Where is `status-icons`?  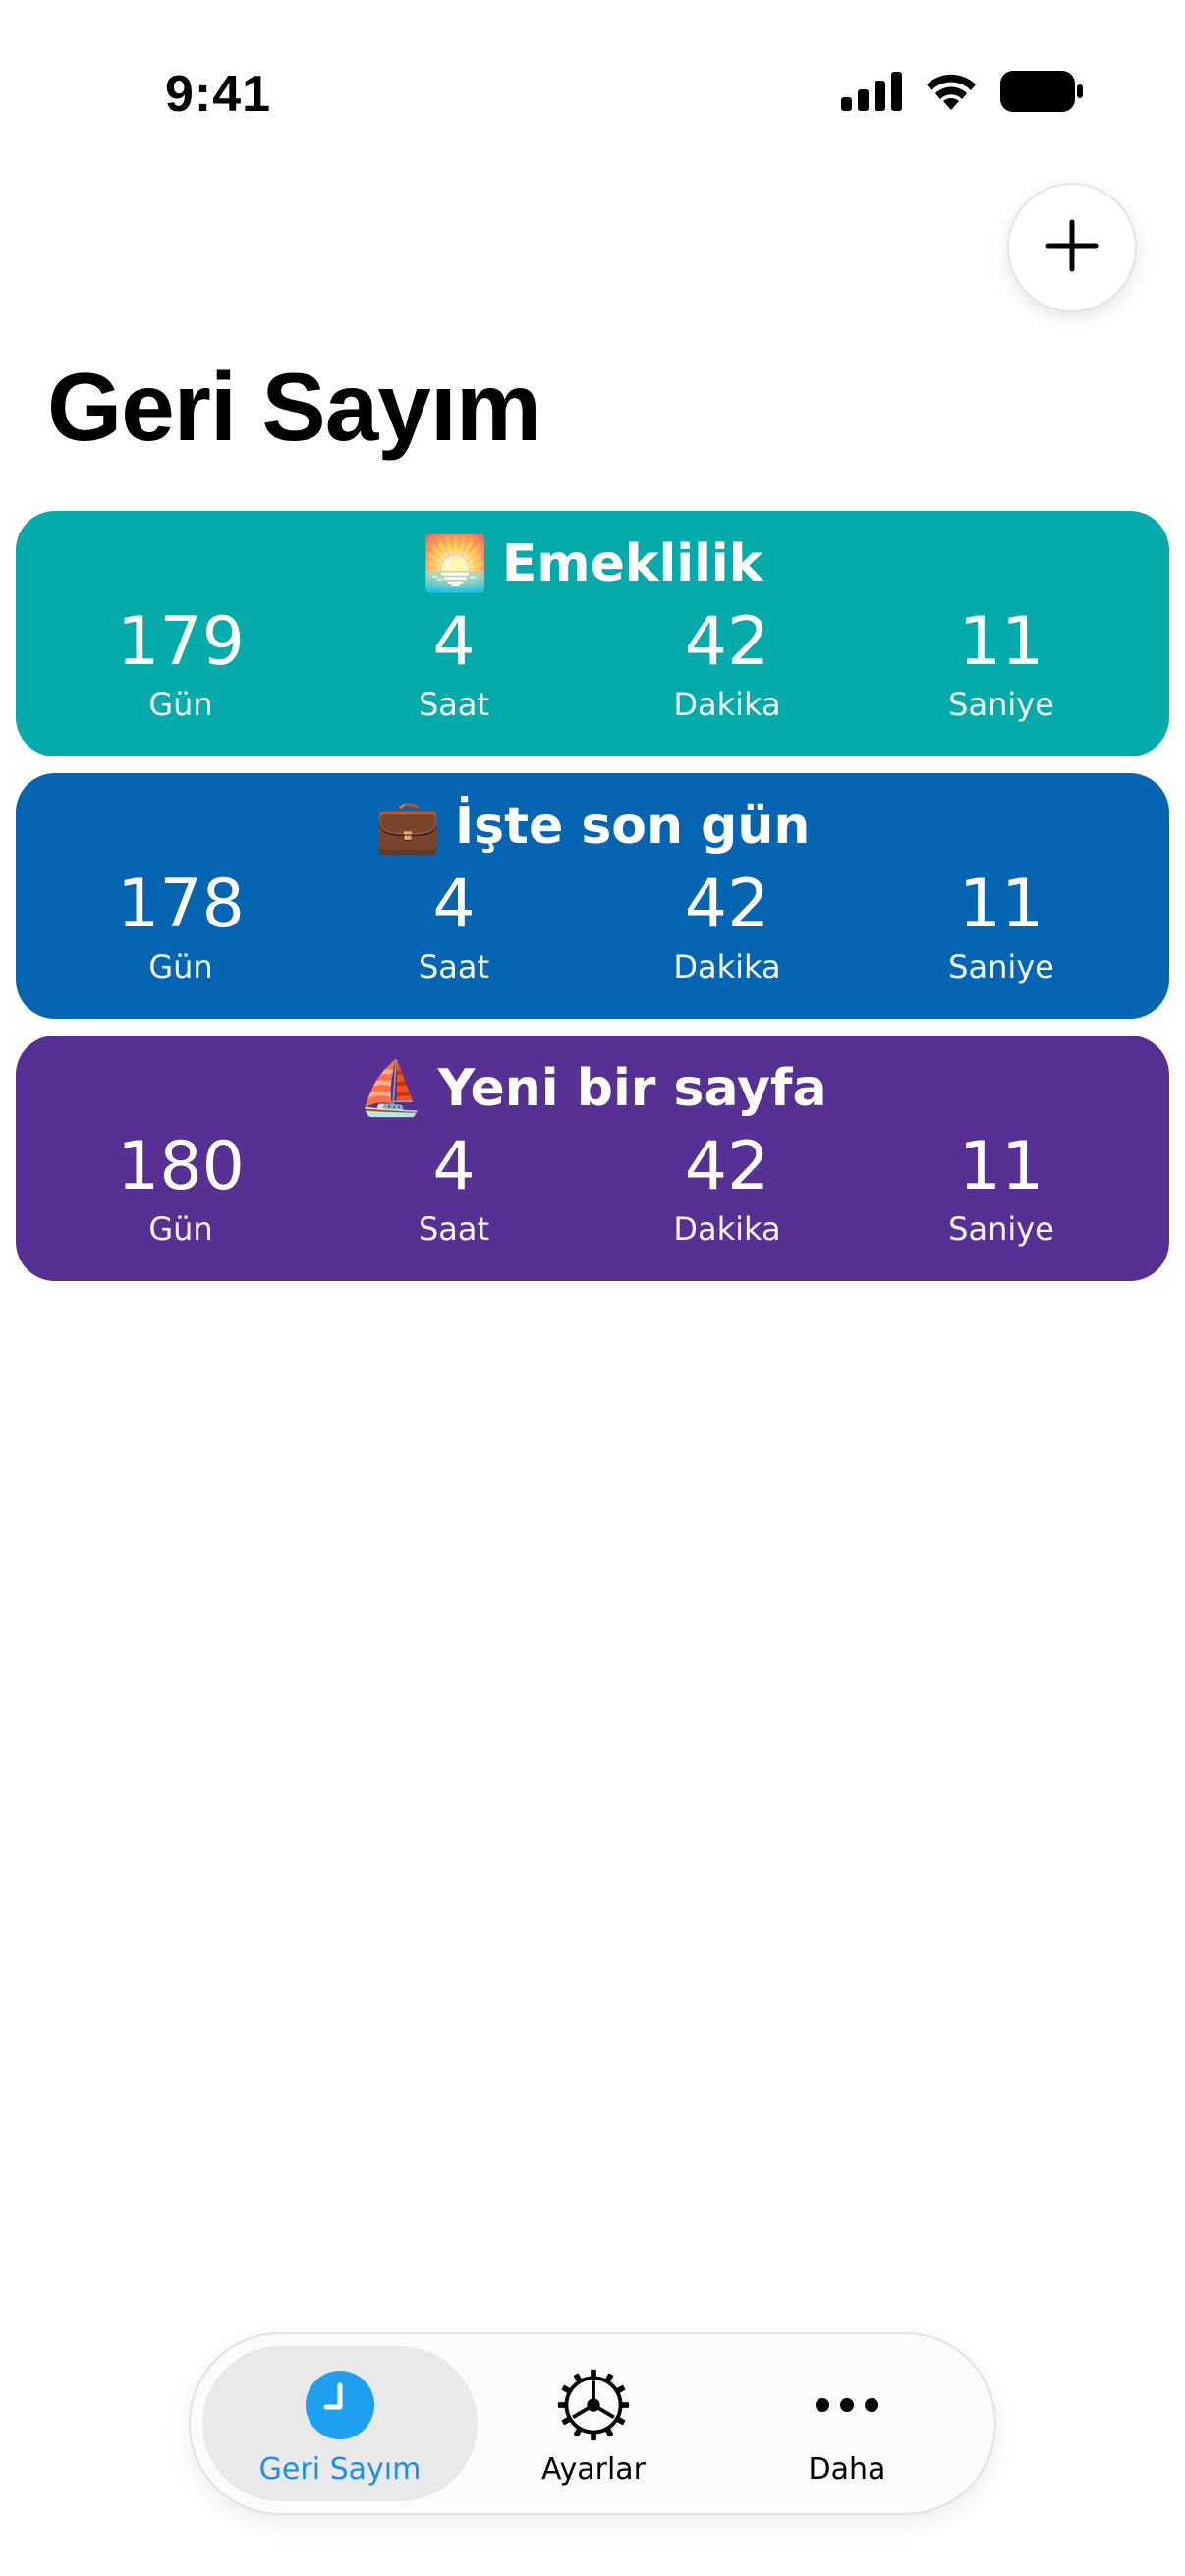 status-icons is located at coordinates (962, 94).